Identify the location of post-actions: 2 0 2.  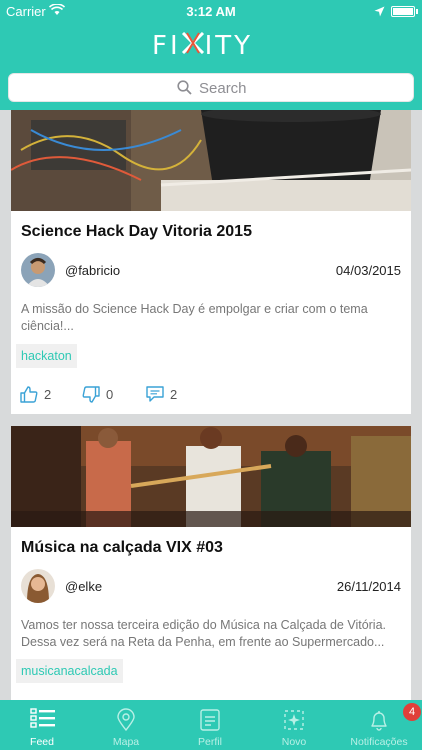
(210, 396).